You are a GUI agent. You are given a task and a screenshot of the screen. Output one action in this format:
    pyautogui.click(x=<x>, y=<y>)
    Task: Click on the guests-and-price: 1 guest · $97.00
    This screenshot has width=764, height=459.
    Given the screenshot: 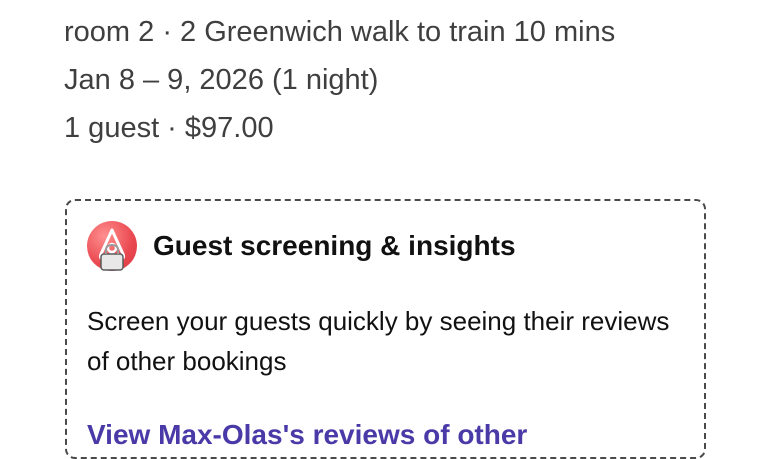 What is the action you would take?
    pyautogui.click(x=169, y=128)
    